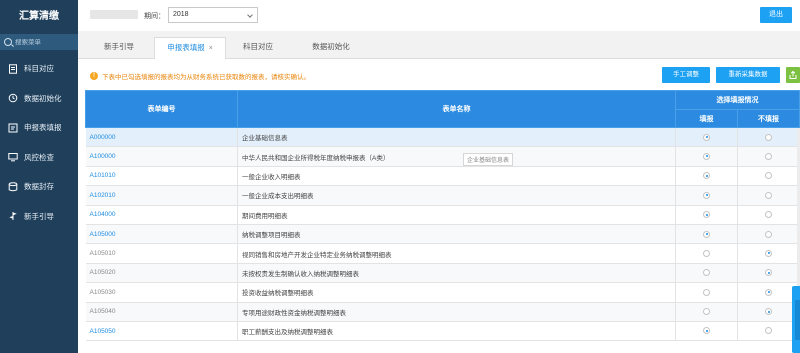 Image resolution: width=800 pixels, height=353 pixels. What do you see at coordinates (161, 109) in the screenshot?
I see `column-header-code: 表单编号` at bounding box center [161, 109].